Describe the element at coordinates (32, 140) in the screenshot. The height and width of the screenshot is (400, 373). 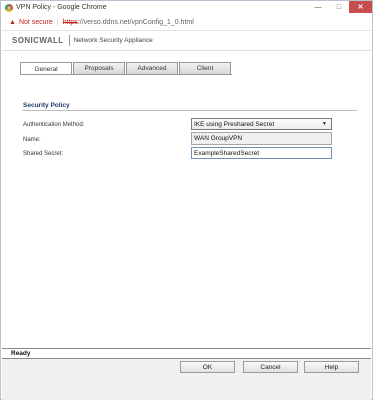
I see `name-label: Name:` at that location.